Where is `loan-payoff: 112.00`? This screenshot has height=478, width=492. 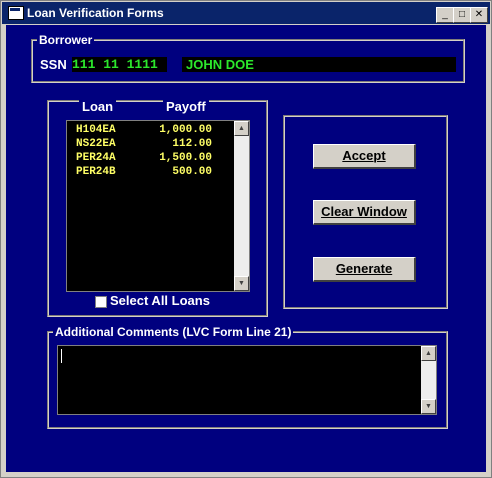
loan-payoff: 112.00 is located at coordinates (192, 144).